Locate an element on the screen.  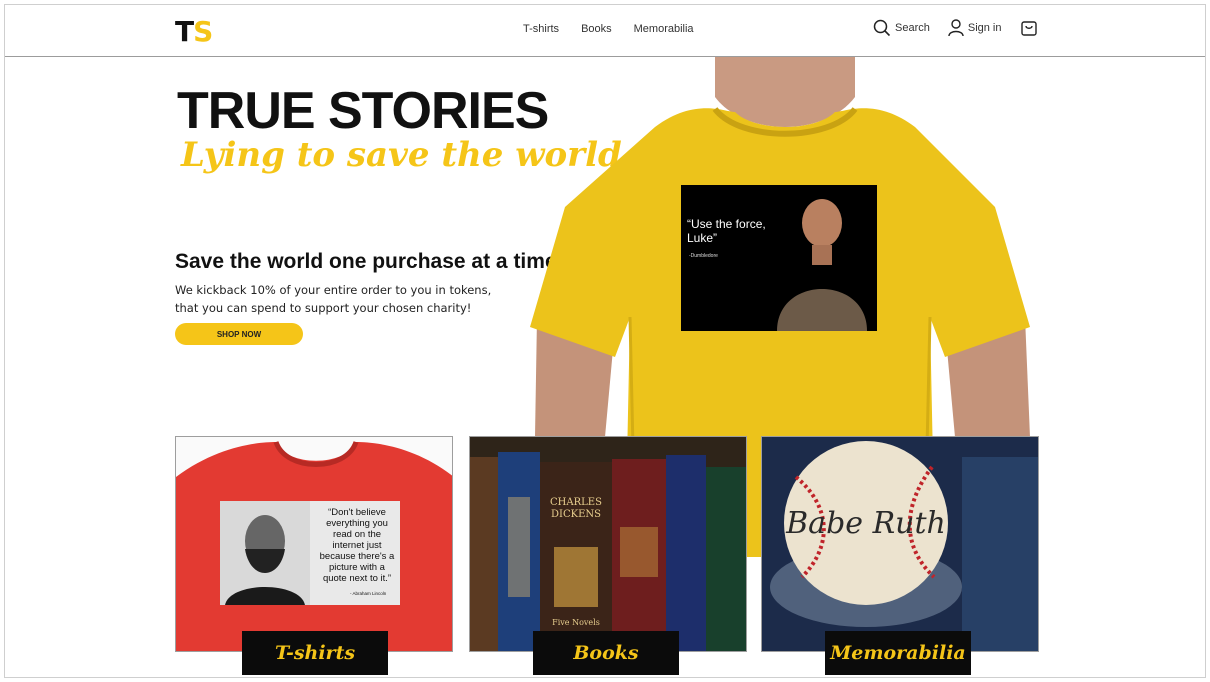
lincoln-portrait-image is located at coordinates (265, 553).